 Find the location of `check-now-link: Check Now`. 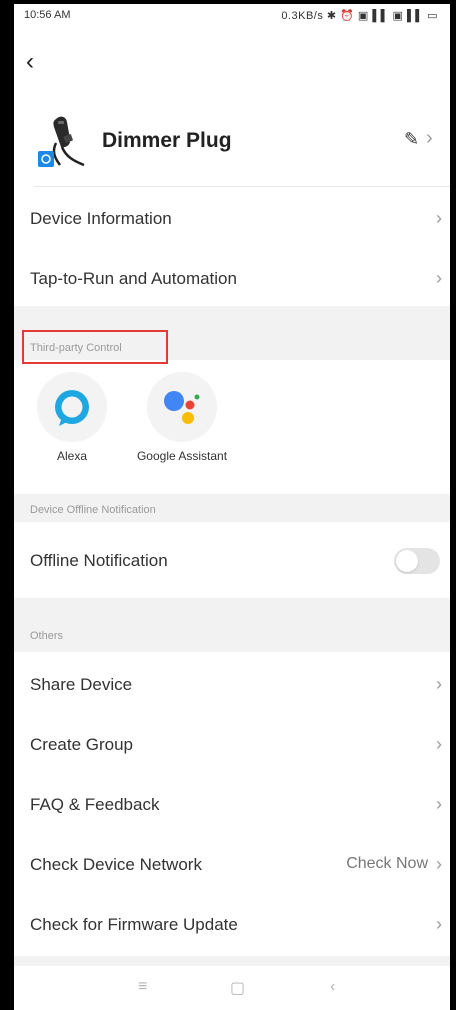

check-now-link: Check Now is located at coordinates (387, 864).